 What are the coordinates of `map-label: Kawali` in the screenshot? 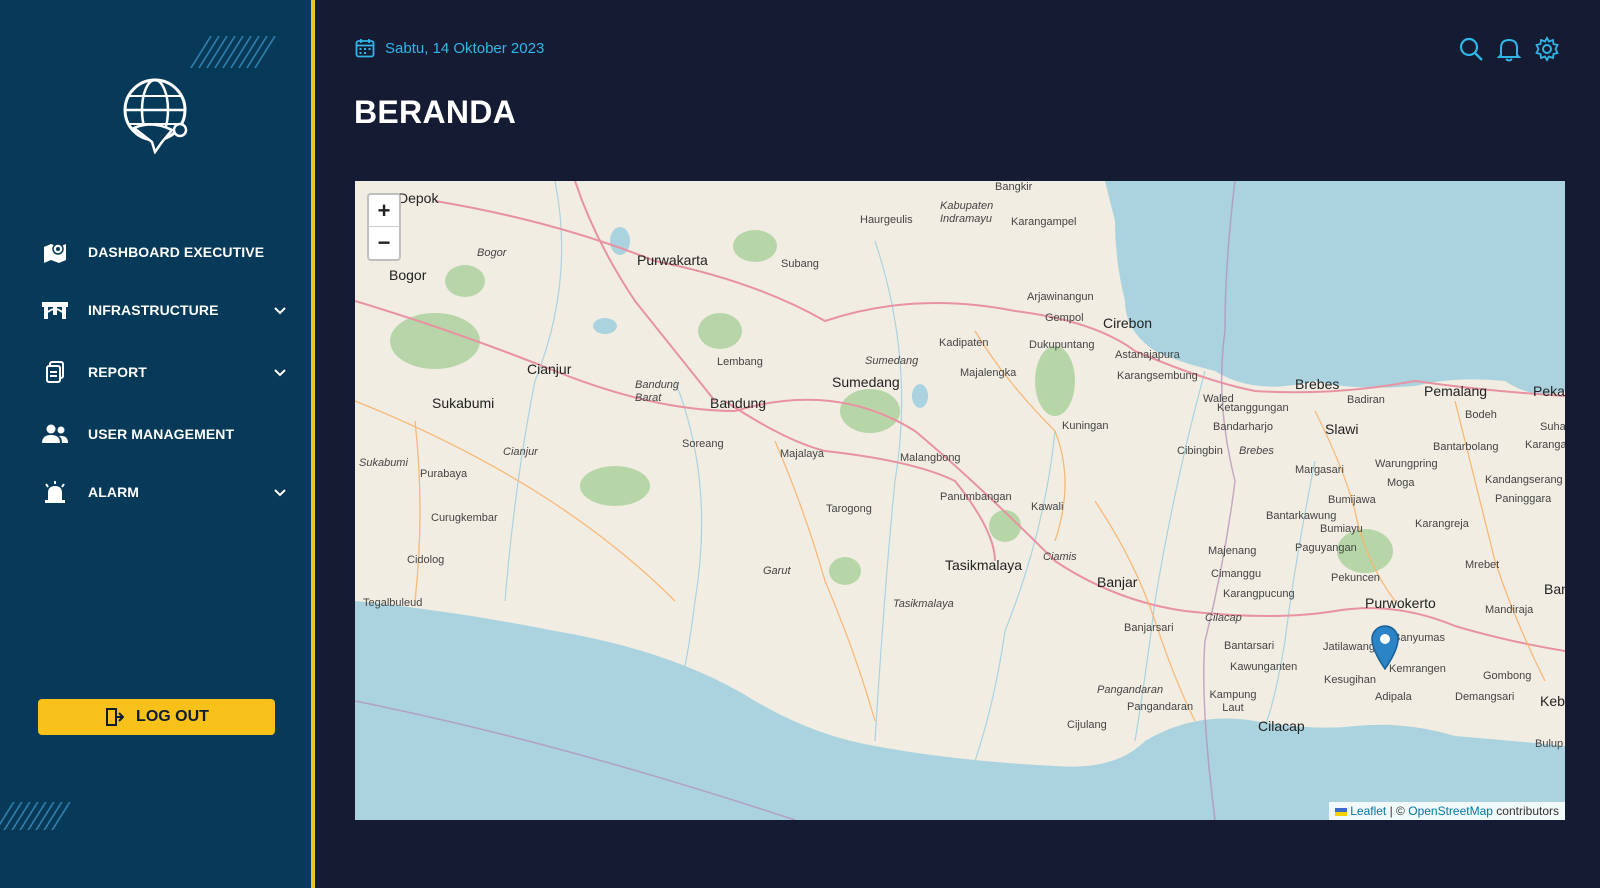 It's located at (1047, 507).